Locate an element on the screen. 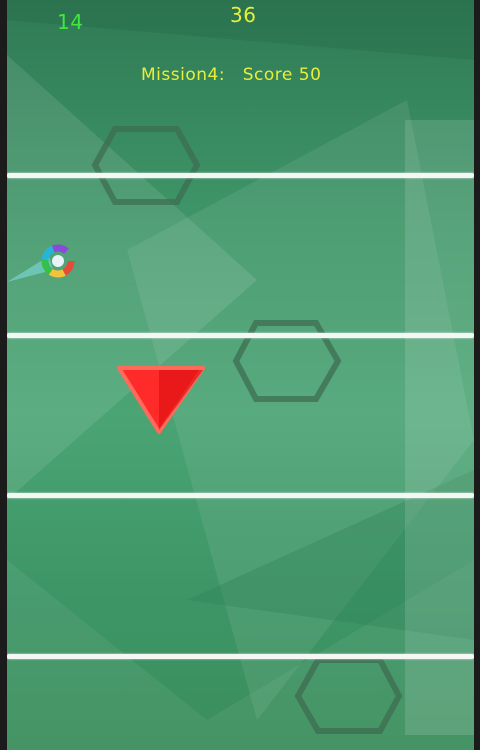 Image resolution: width=480 pixels, height=750 pixels. level-counter: 14 is located at coordinates (70, 22).